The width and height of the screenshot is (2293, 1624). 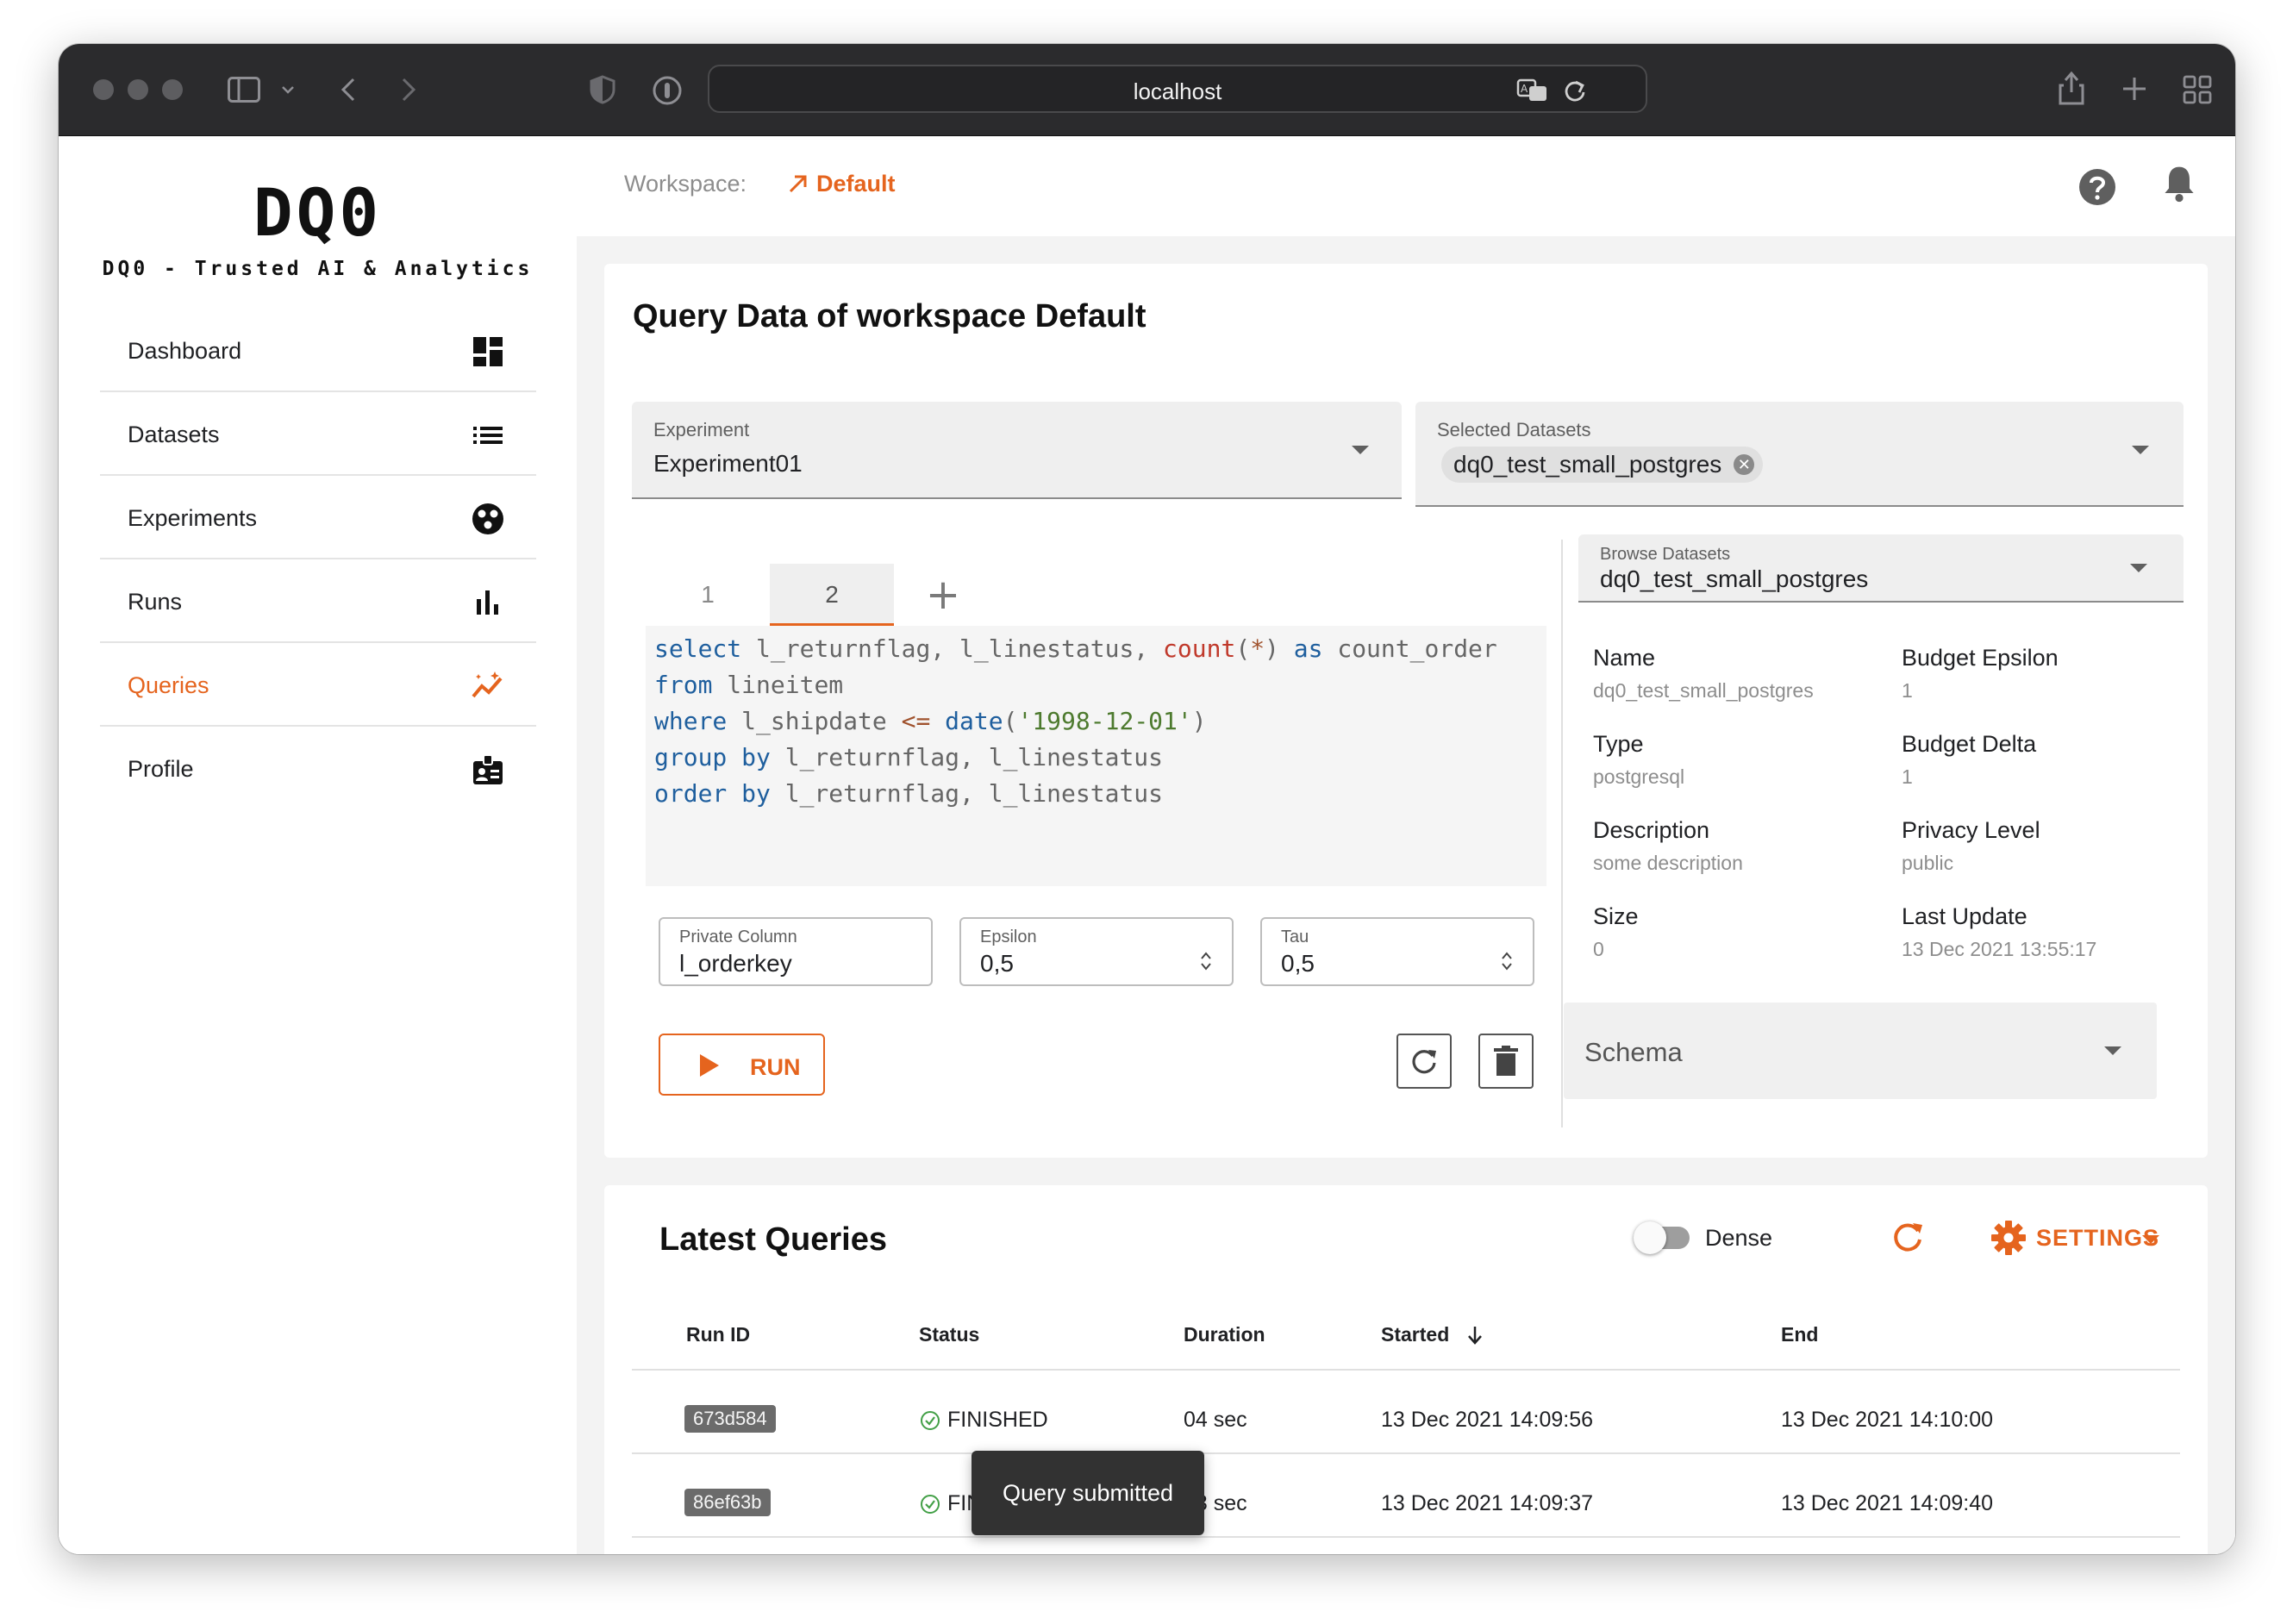 I want to click on address-bar: localhost A, so click(x=1177, y=89).